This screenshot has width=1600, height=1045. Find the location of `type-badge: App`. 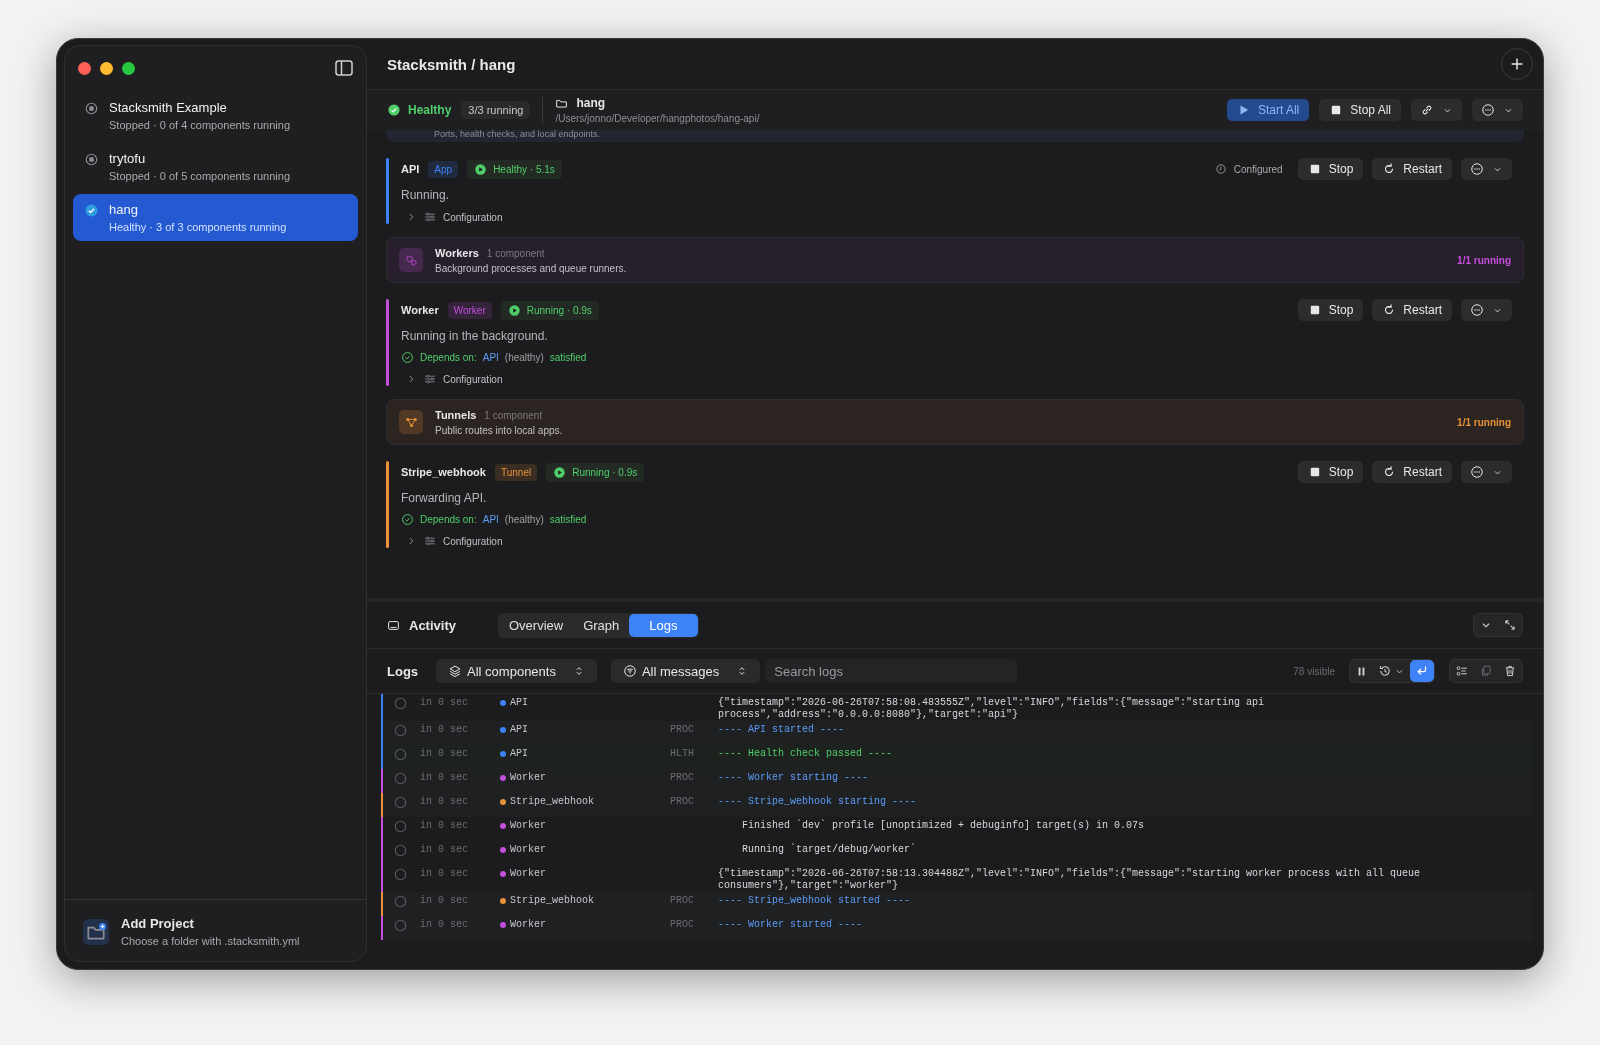

type-badge: App is located at coordinates (443, 169).